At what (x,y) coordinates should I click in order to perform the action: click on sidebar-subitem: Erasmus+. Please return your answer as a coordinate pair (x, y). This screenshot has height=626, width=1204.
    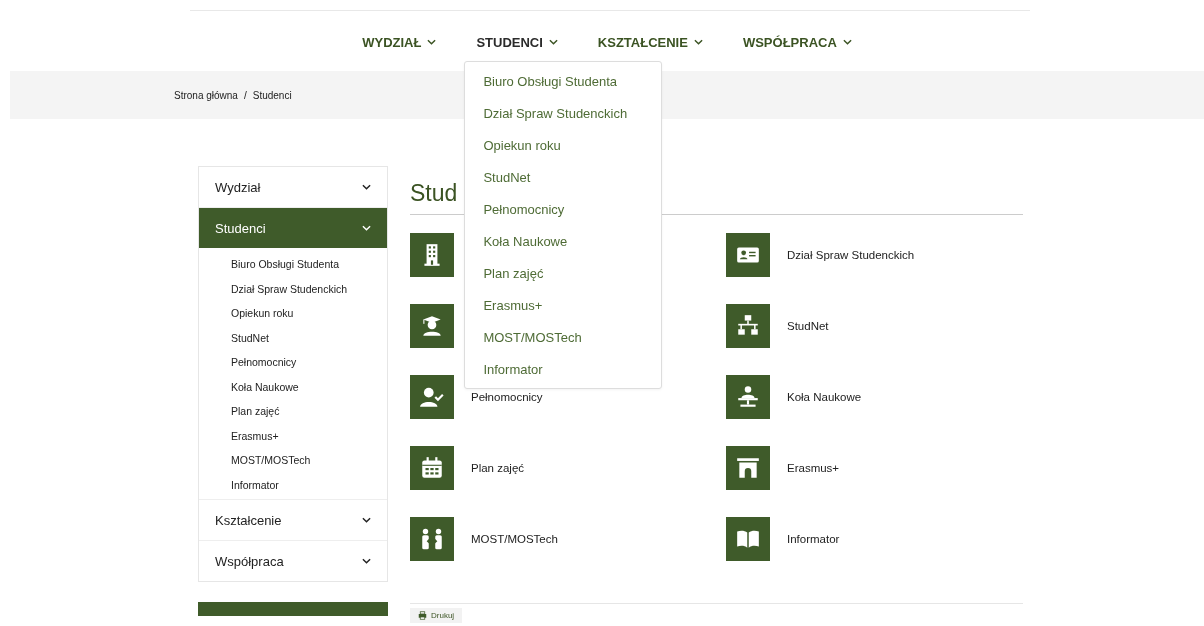
    Looking at the image, I should click on (309, 435).